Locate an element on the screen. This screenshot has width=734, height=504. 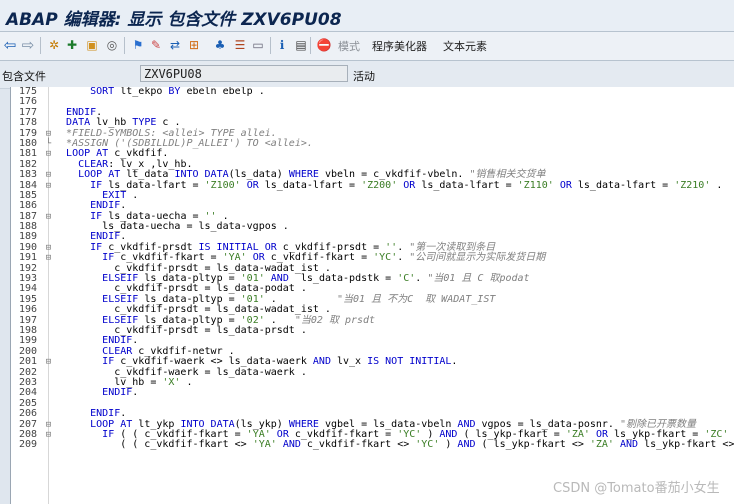
string-token: '01' is located at coordinates (252, 299).